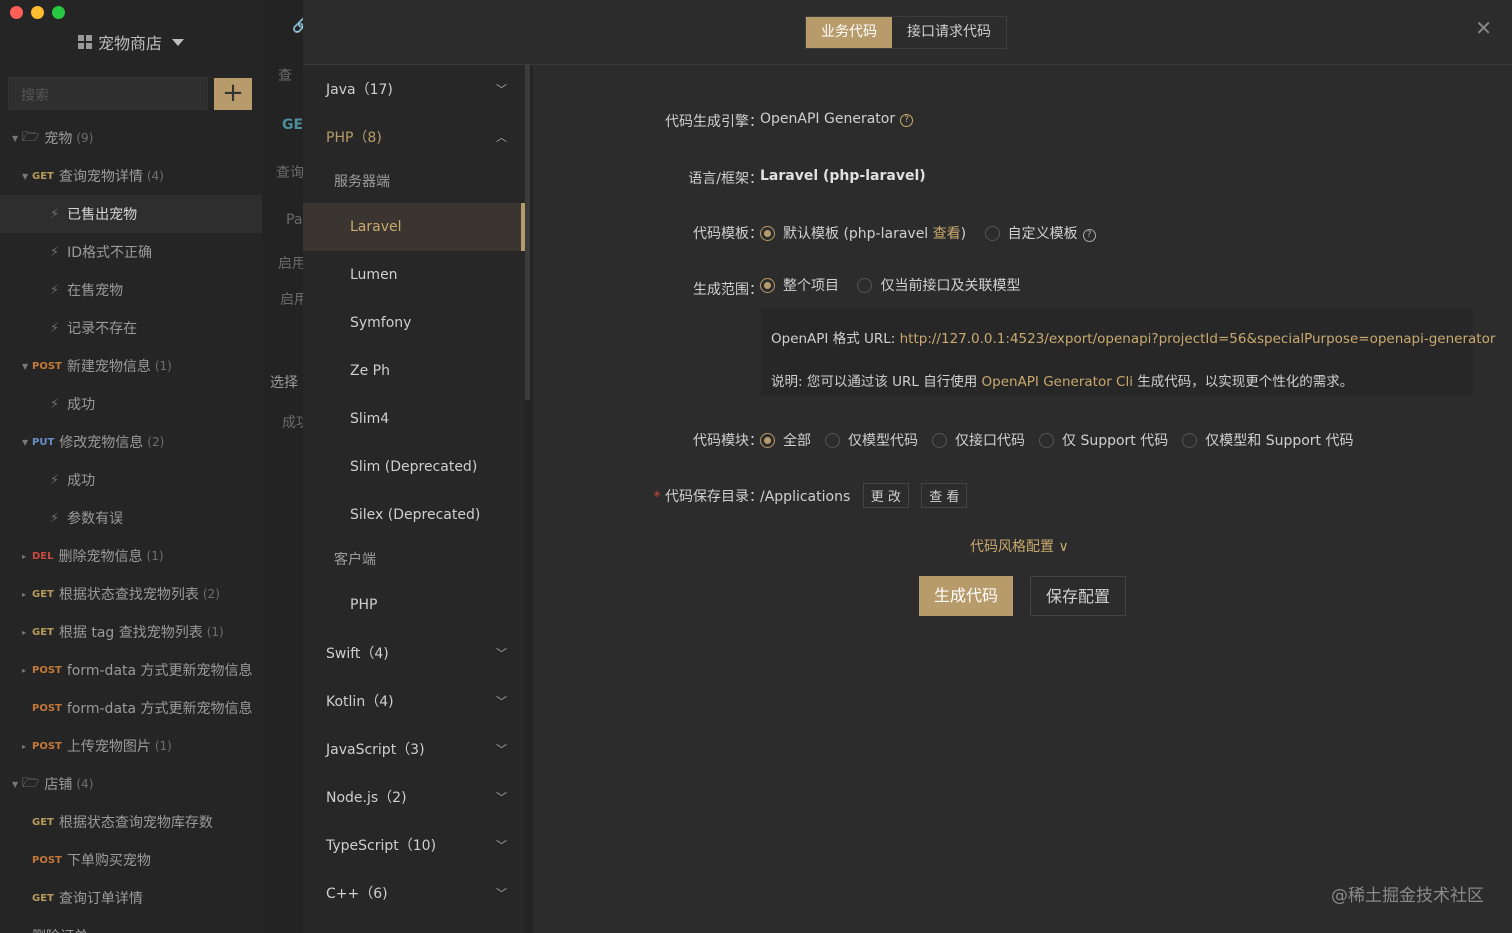 The width and height of the screenshot is (1512, 933). I want to click on code-style-toggle: 代码风格配置 ∨, so click(1019, 546).